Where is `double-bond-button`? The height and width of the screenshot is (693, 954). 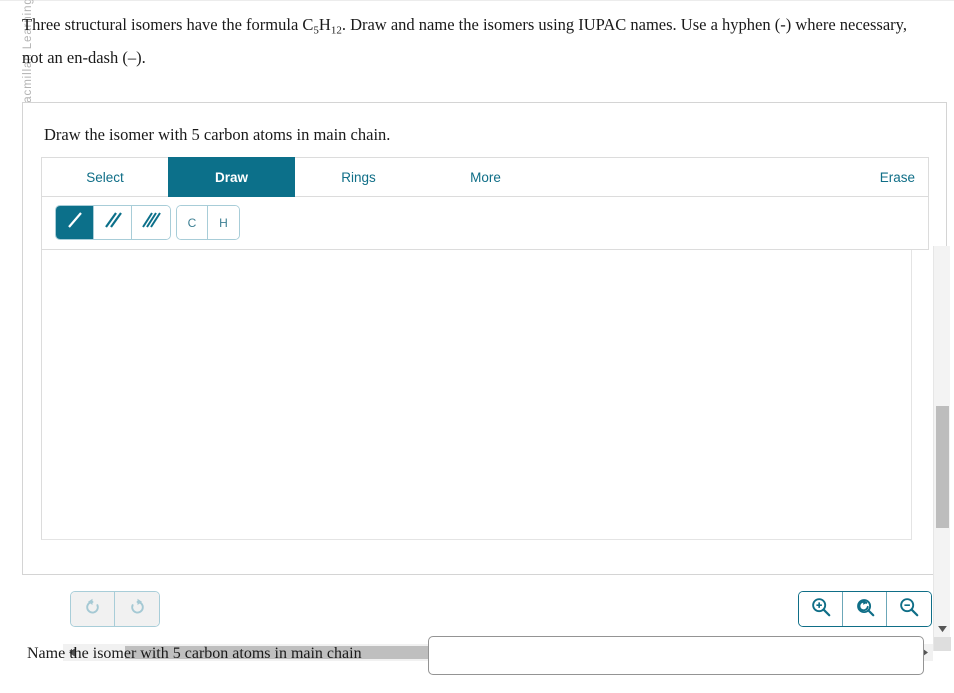
double-bond-button is located at coordinates (113, 222).